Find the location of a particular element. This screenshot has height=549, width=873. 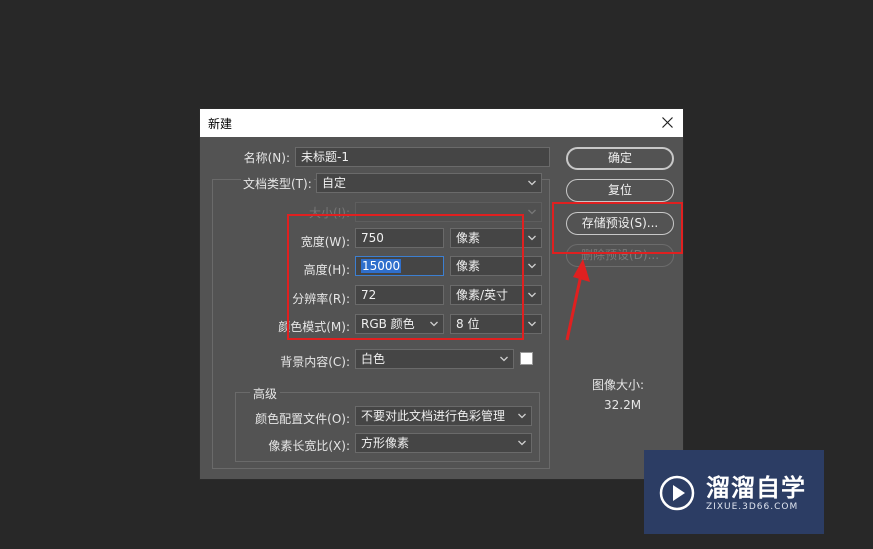

pixel-aspect-label: 像素长宽比(X): is located at coordinates (309, 446).